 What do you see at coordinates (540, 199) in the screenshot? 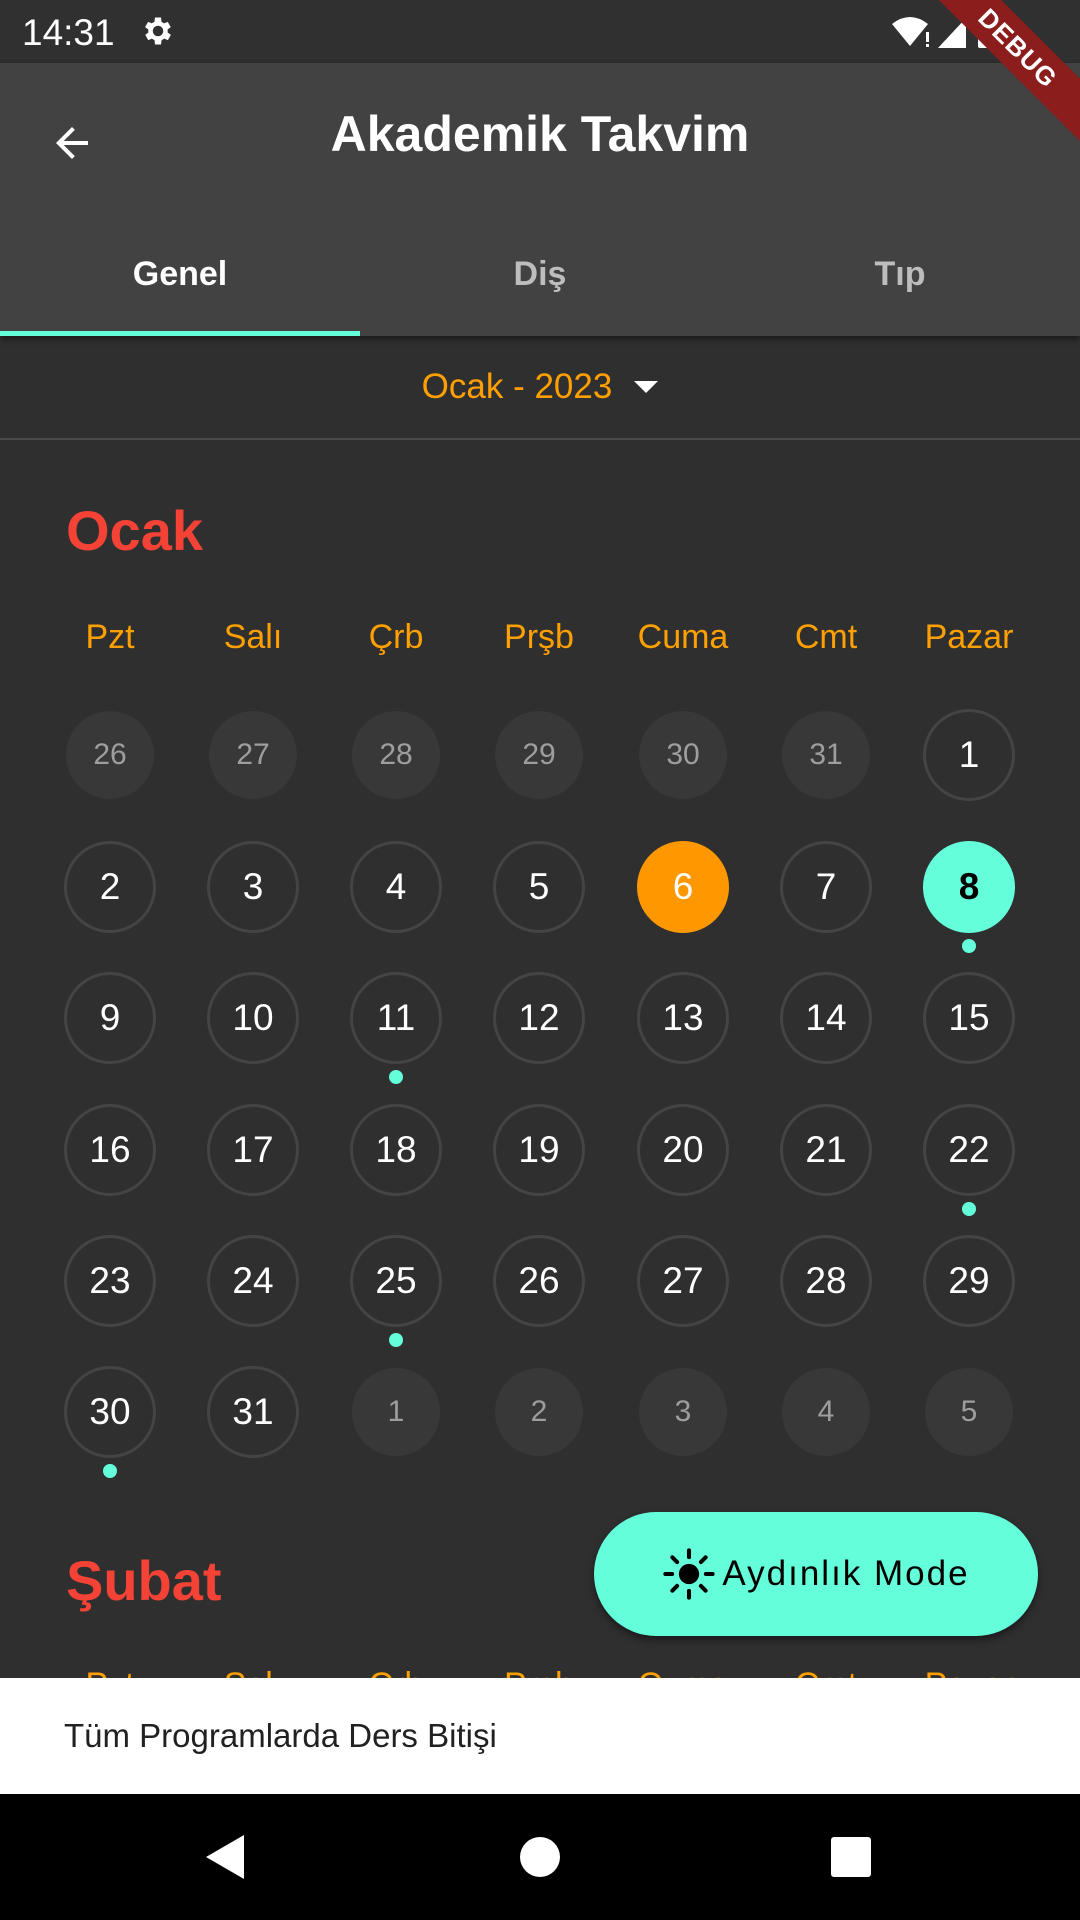
I see `app-bar: Akademik Takvim Genel Diş Tıp` at bounding box center [540, 199].